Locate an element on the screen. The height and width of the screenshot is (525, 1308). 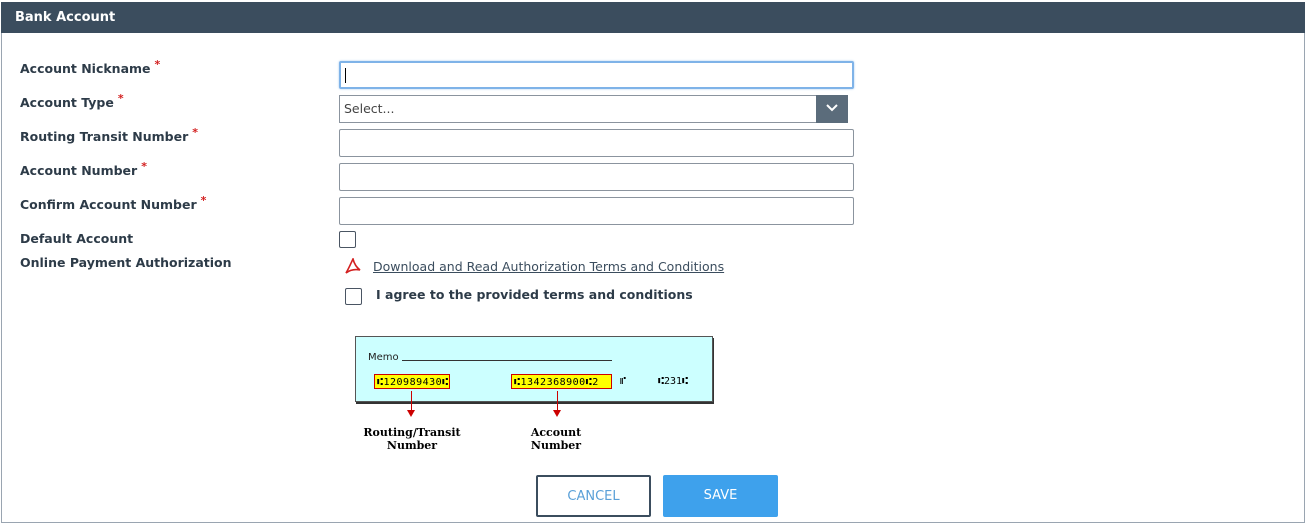
account-arrow-head is located at coordinates (557, 413).